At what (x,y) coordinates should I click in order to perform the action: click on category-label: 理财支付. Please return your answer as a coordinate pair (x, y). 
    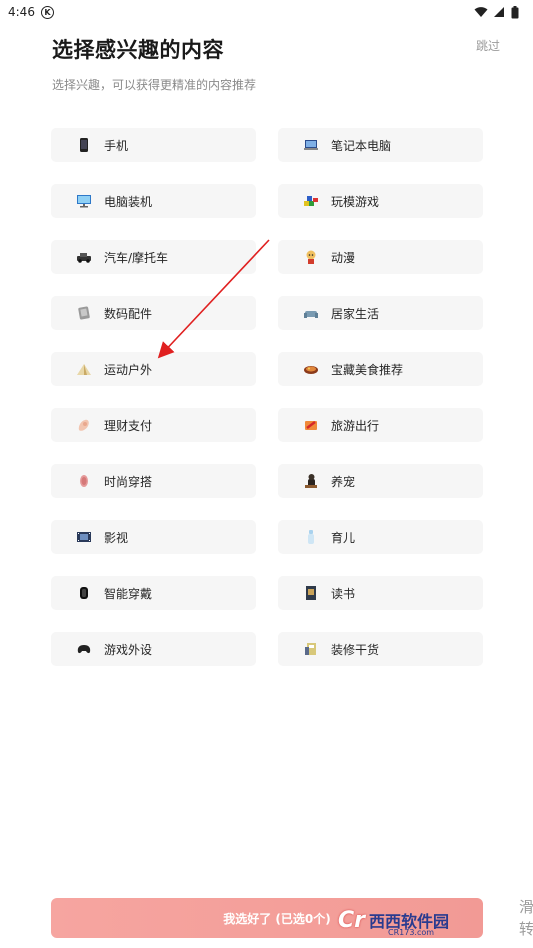
    Looking at the image, I should click on (128, 425).